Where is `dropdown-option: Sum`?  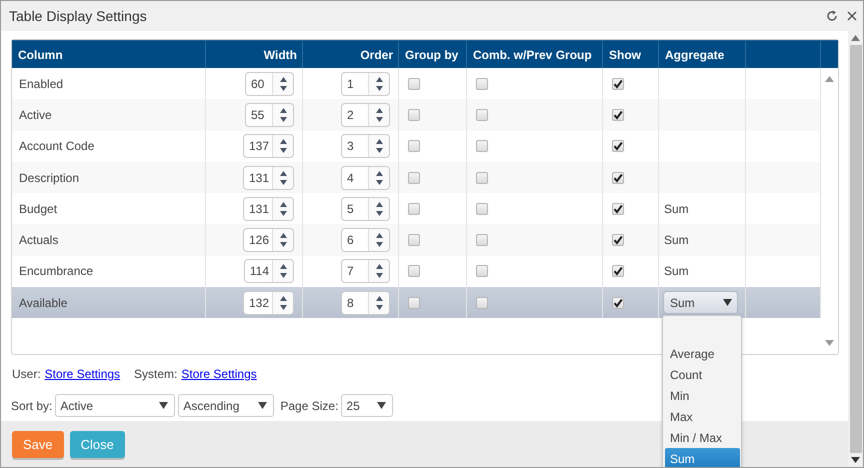
dropdown-option: Sum is located at coordinates (702, 457).